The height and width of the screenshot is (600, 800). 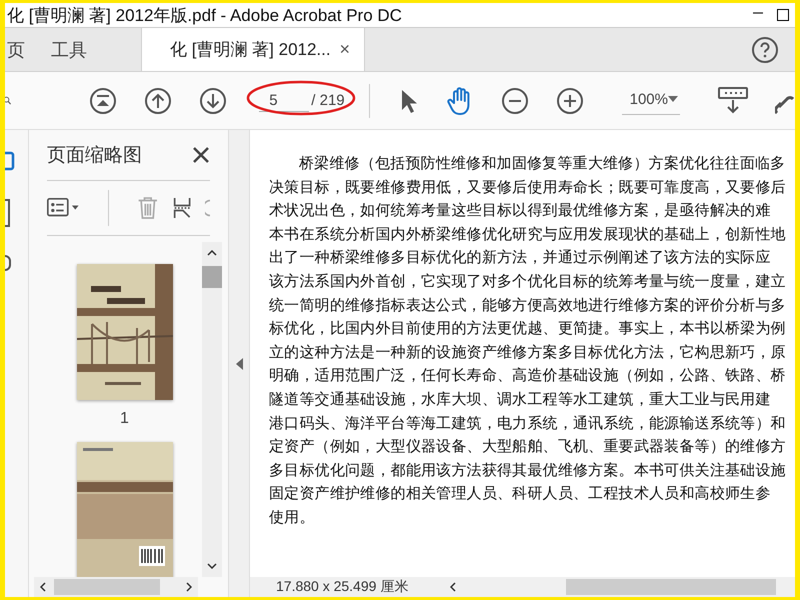 What do you see at coordinates (158, 100) in the screenshot?
I see `previous-page-icon` at bounding box center [158, 100].